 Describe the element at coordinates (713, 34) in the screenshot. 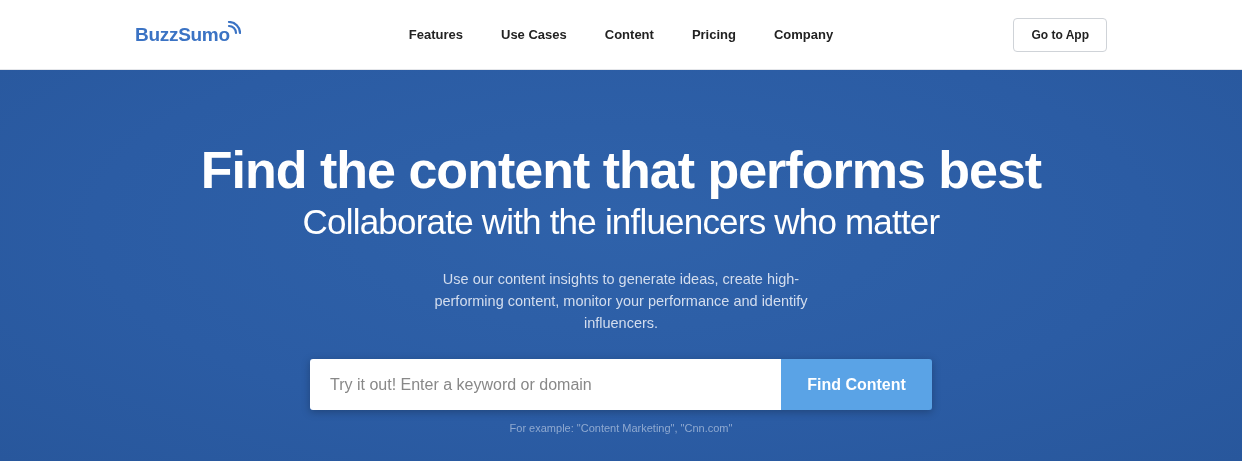

I see `nav-link: Pricing` at that location.